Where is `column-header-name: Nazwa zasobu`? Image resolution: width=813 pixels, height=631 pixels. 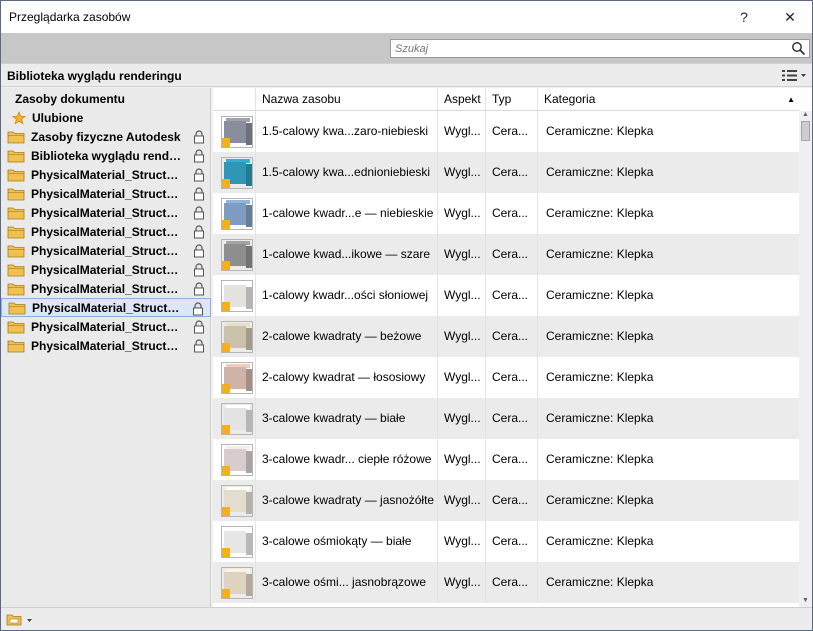
column-header-name: Nazwa zasobu is located at coordinates (346, 99).